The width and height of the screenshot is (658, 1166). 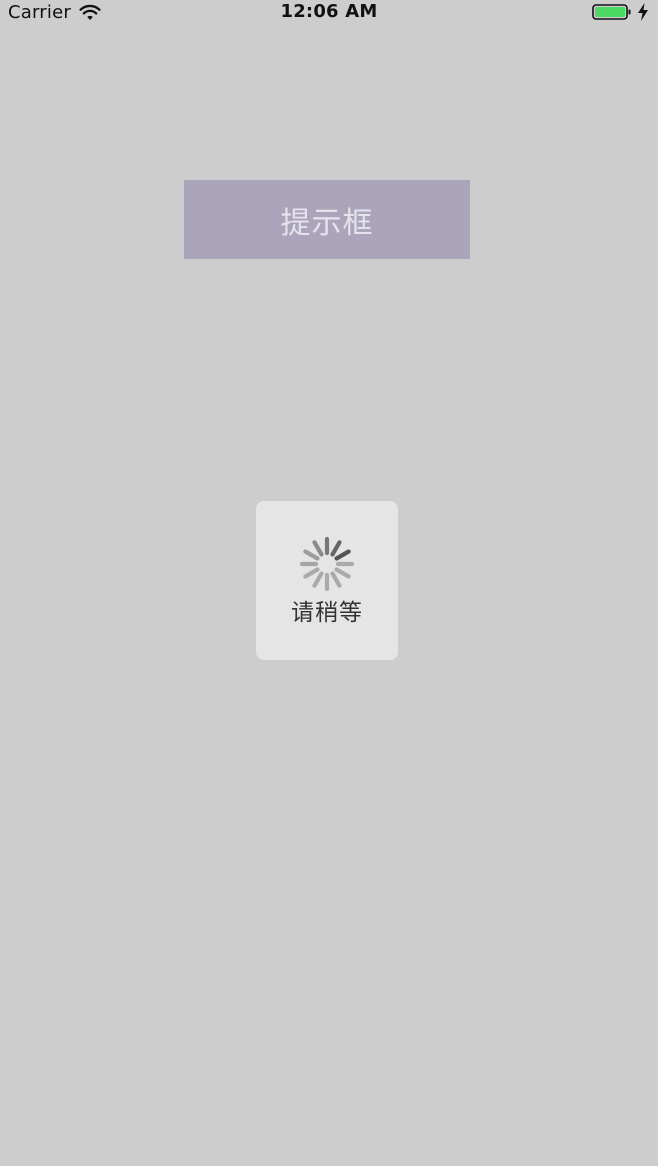 What do you see at coordinates (327, 613) in the screenshot?
I see `loading-label: 请稍等` at bounding box center [327, 613].